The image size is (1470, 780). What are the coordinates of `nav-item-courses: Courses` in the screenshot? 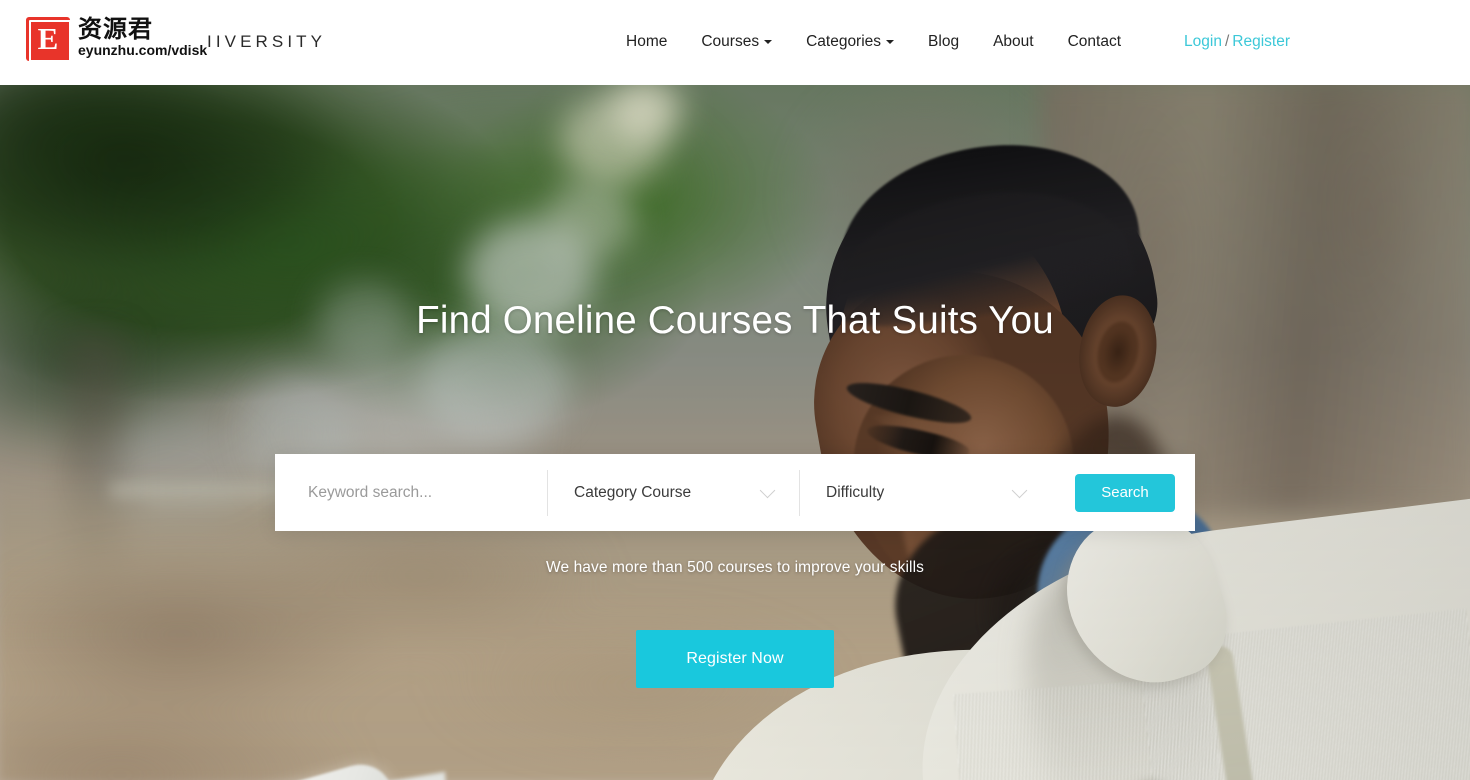 It's located at (737, 42).